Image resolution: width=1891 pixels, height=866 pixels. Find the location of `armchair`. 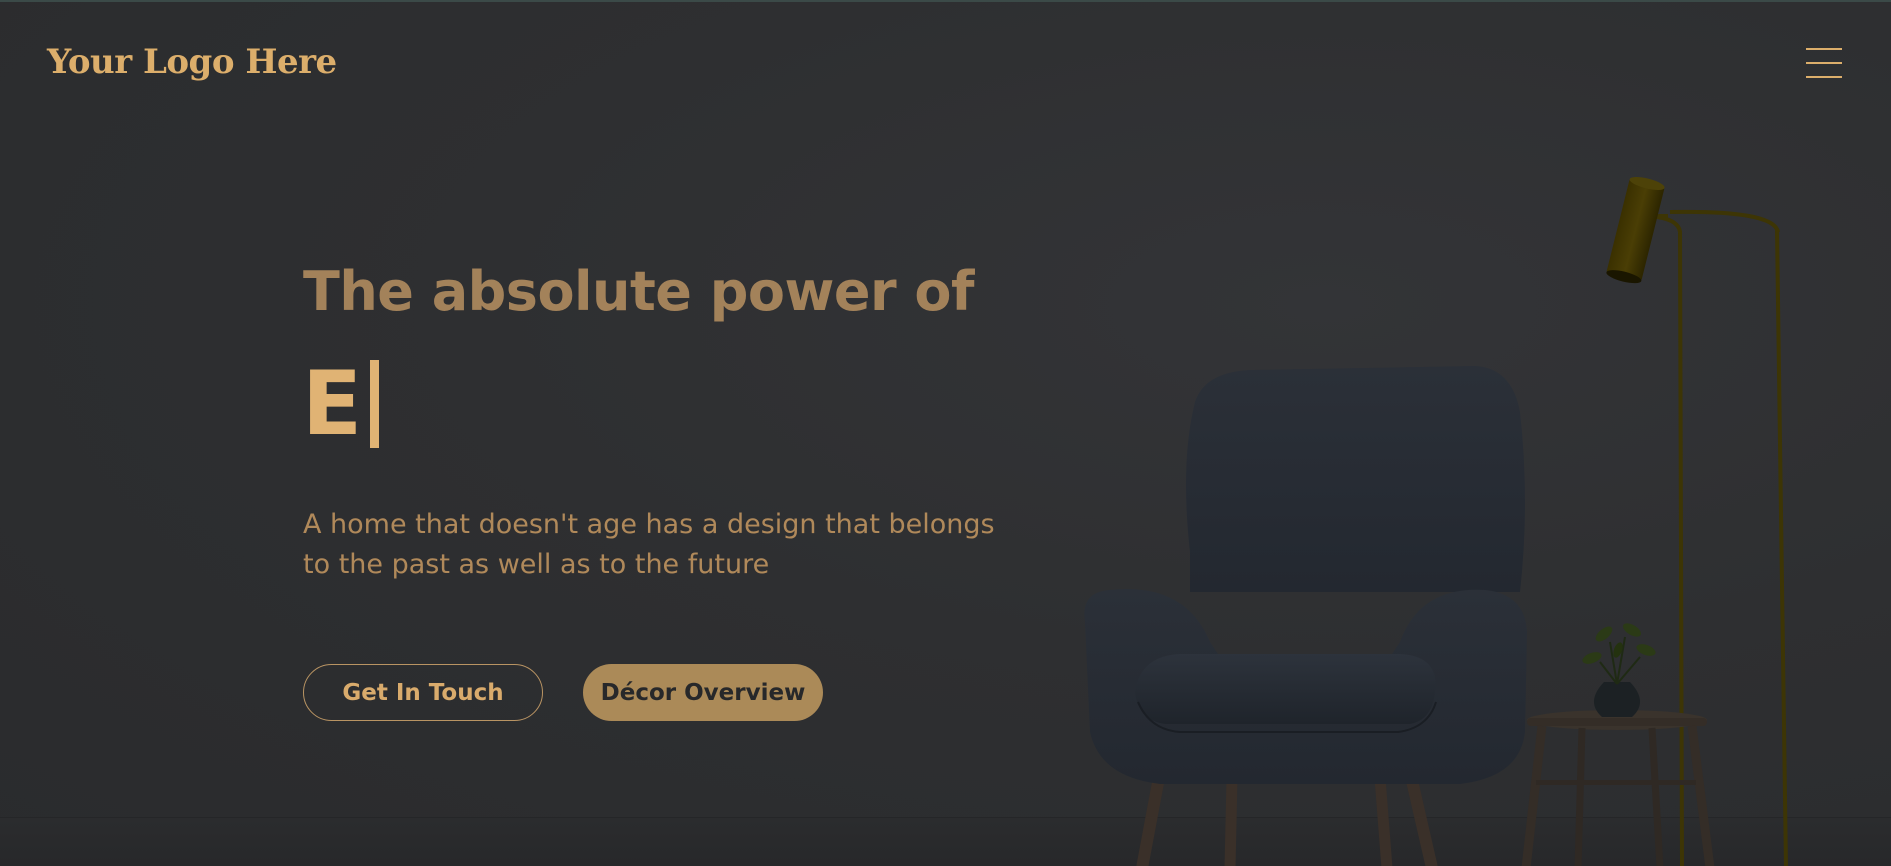

armchair is located at coordinates (1305, 616).